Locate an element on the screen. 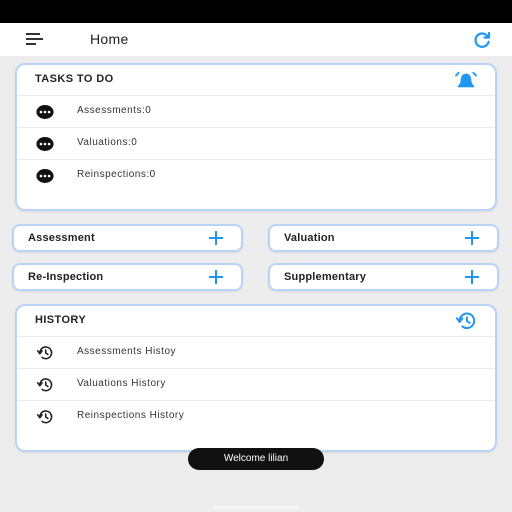 Image resolution: width=512 pixels, height=512 pixels. list-item: Assessments:0 is located at coordinates (256, 111).